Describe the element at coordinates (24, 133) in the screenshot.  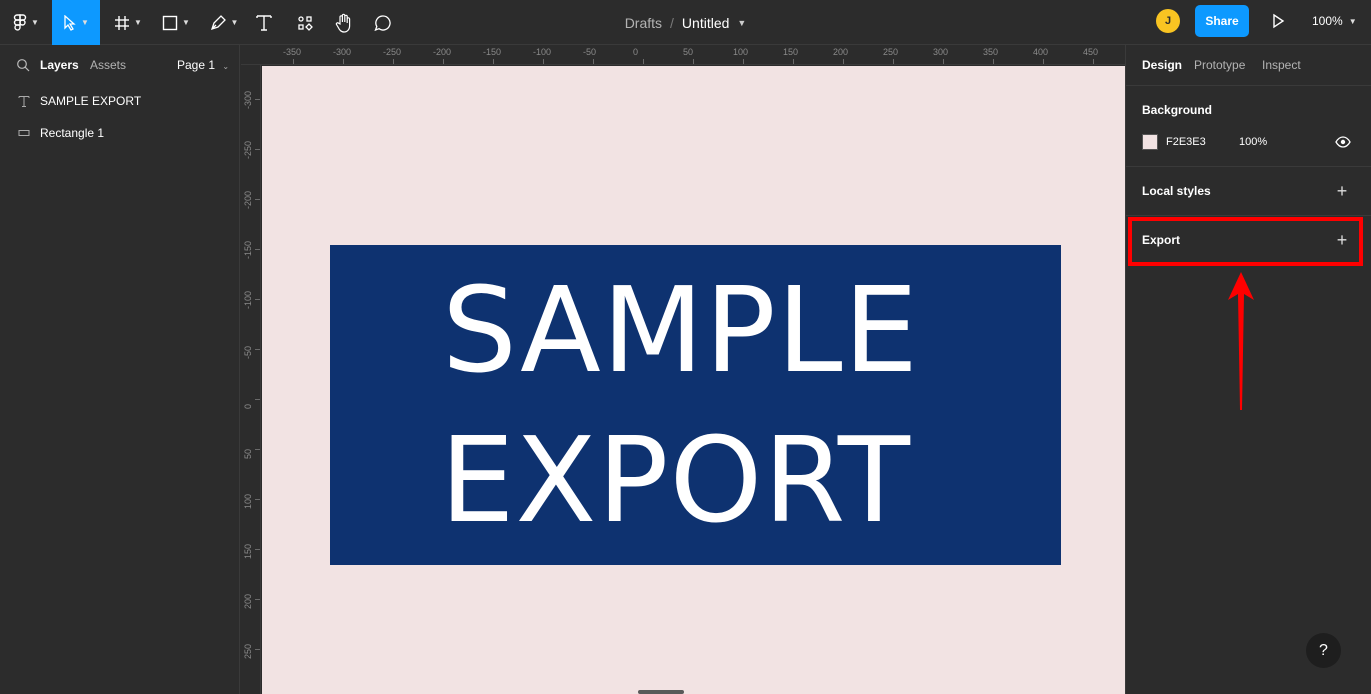
I see `rectangle-layer-icon` at that location.